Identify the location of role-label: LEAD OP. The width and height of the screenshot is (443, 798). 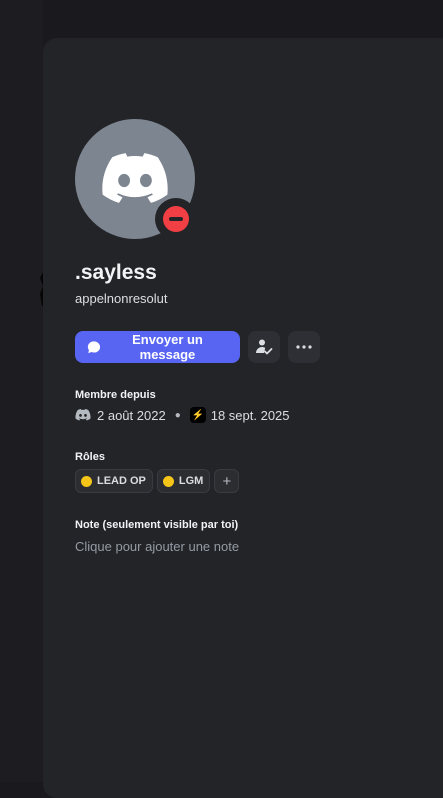
(121, 481).